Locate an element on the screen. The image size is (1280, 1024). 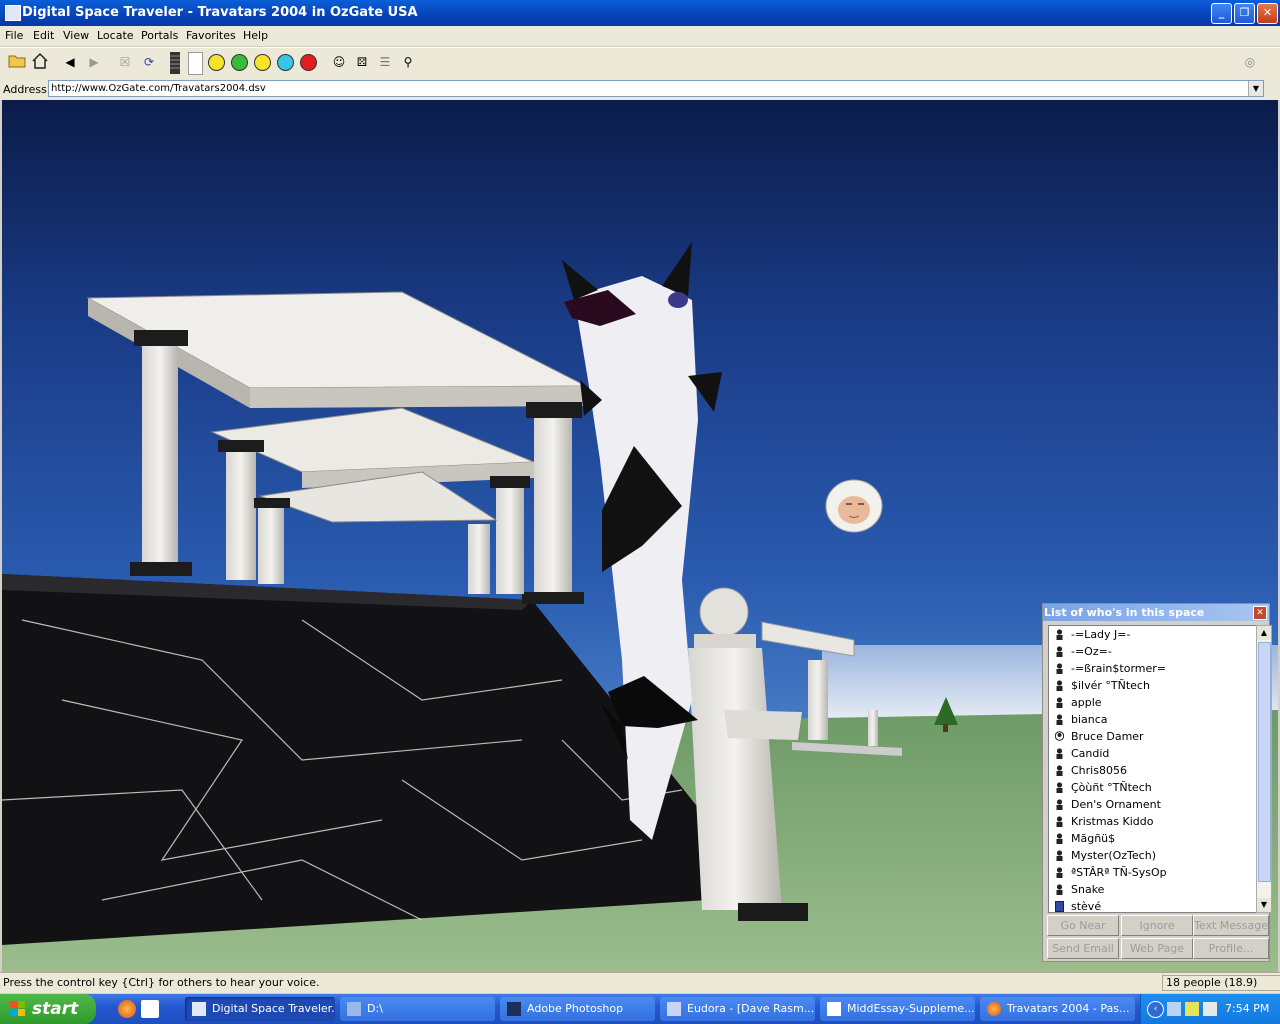
send-email-button: Send Email is located at coordinates (1083, 948).